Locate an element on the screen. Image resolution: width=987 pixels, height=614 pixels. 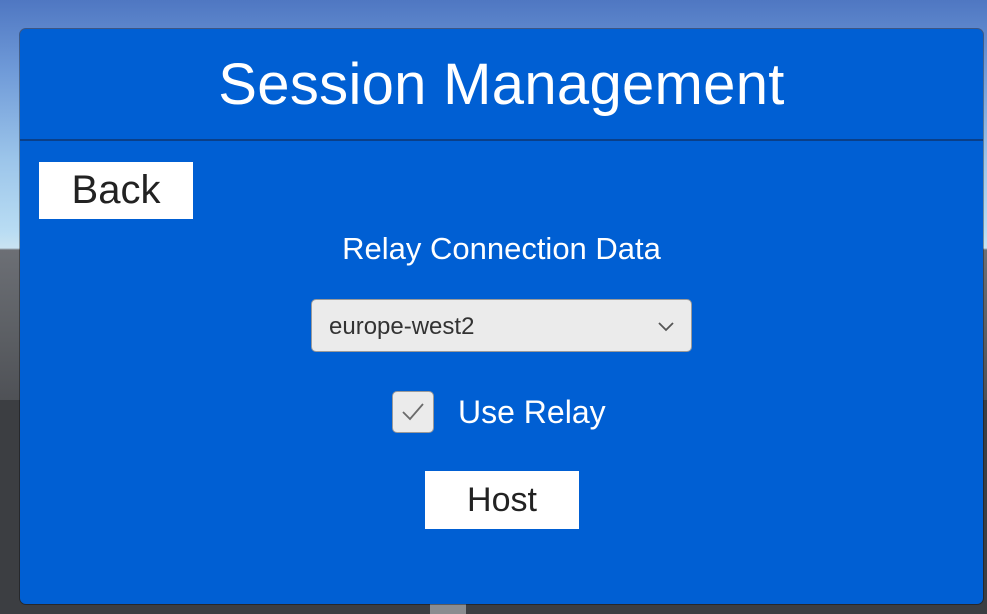
checkmark-icon is located at coordinates (413, 412).